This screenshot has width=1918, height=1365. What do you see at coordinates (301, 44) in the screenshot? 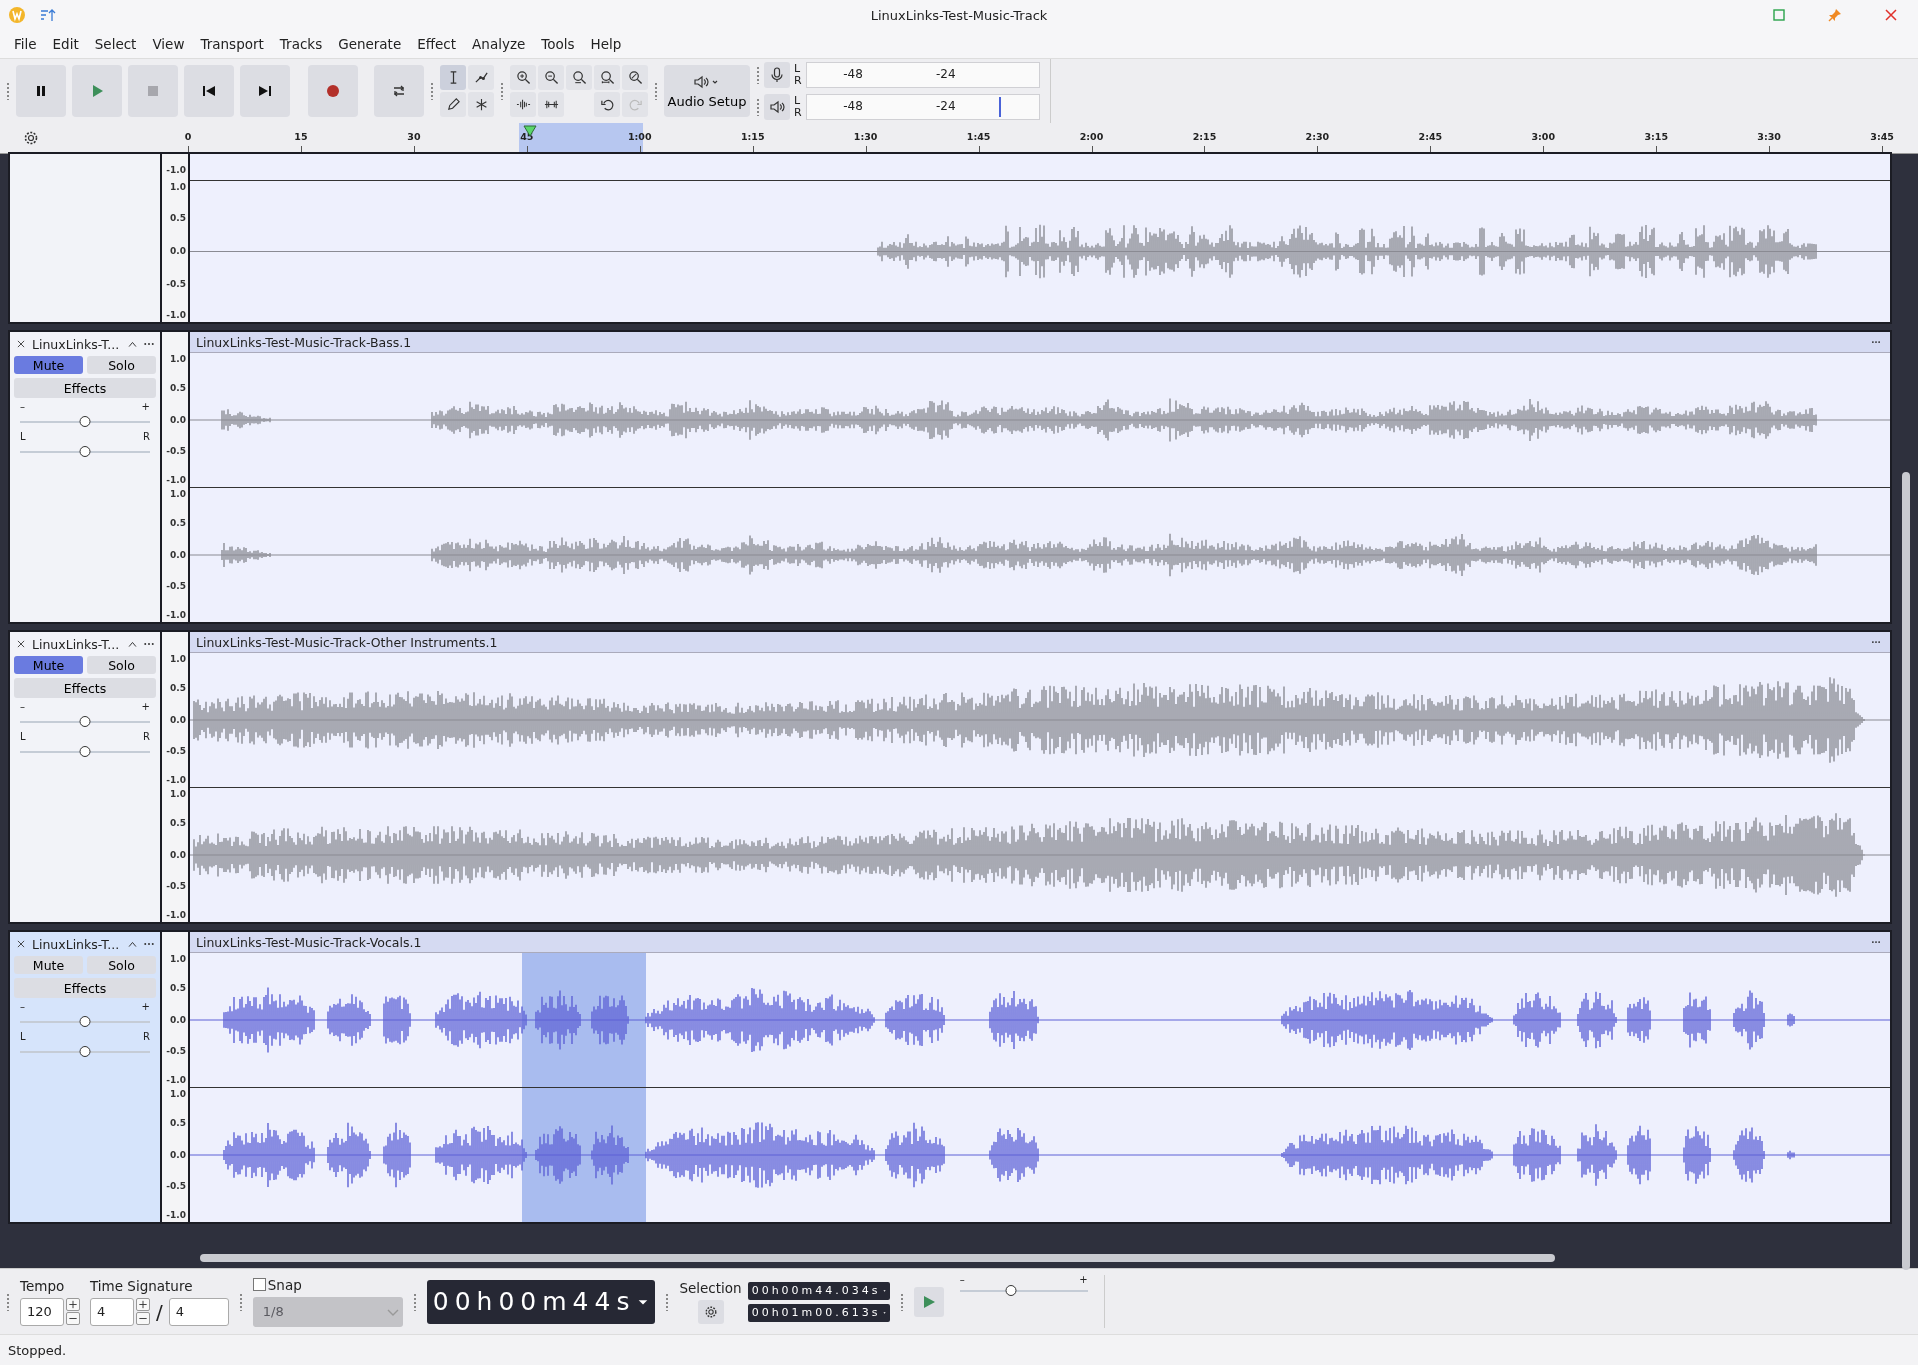
I see `menu-item: Tracks` at bounding box center [301, 44].